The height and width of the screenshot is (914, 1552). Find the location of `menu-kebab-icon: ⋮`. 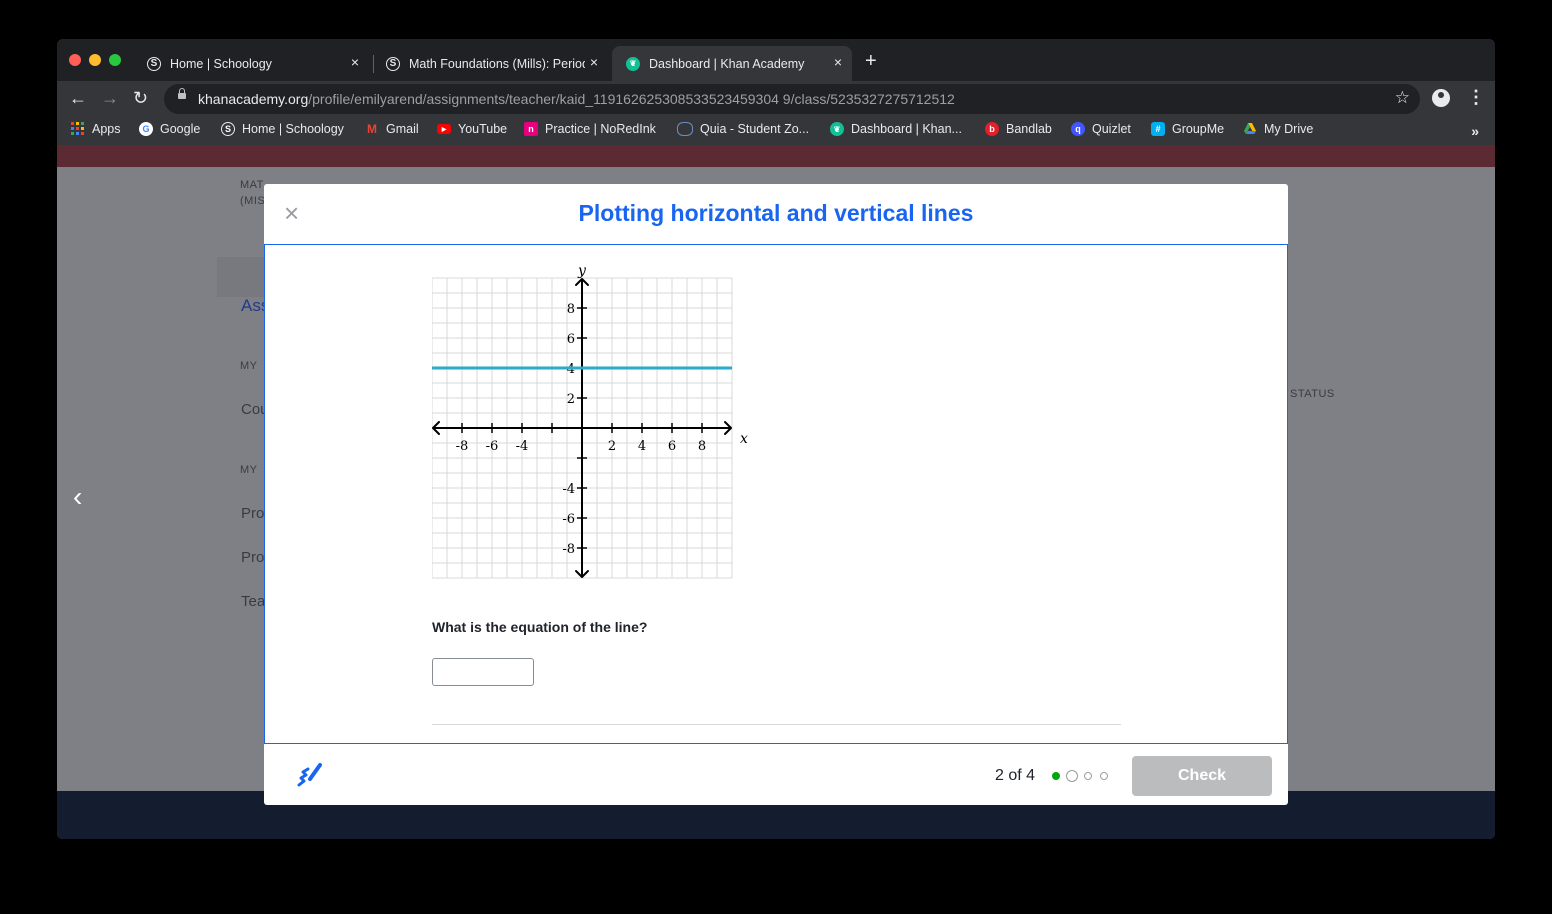

menu-kebab-icon: ⋮ is located at coordinates (1476, 97).